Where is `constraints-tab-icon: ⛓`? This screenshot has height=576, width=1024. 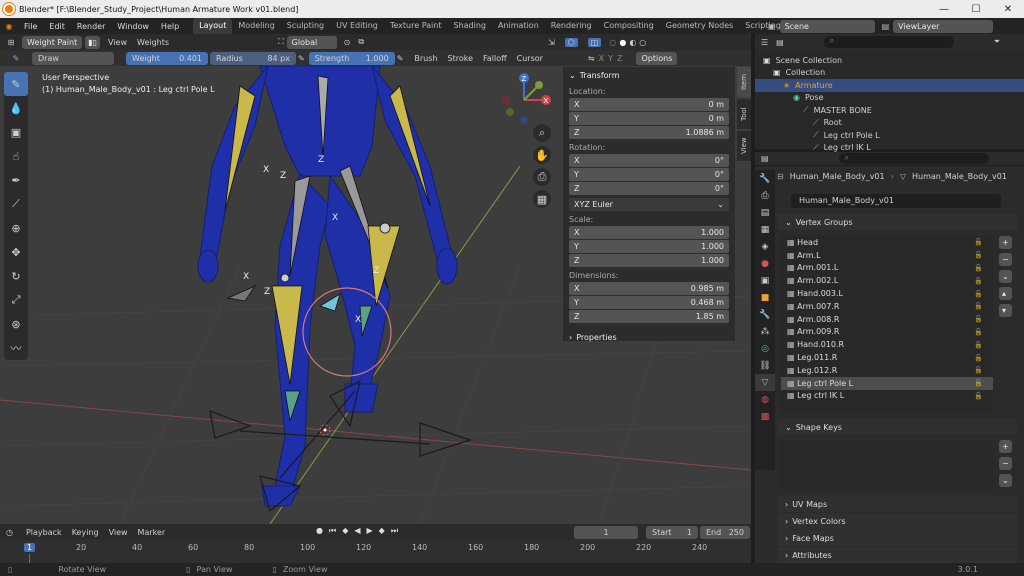 constraints-tab-icon: ⛓ is located at coordinates (765, 365).